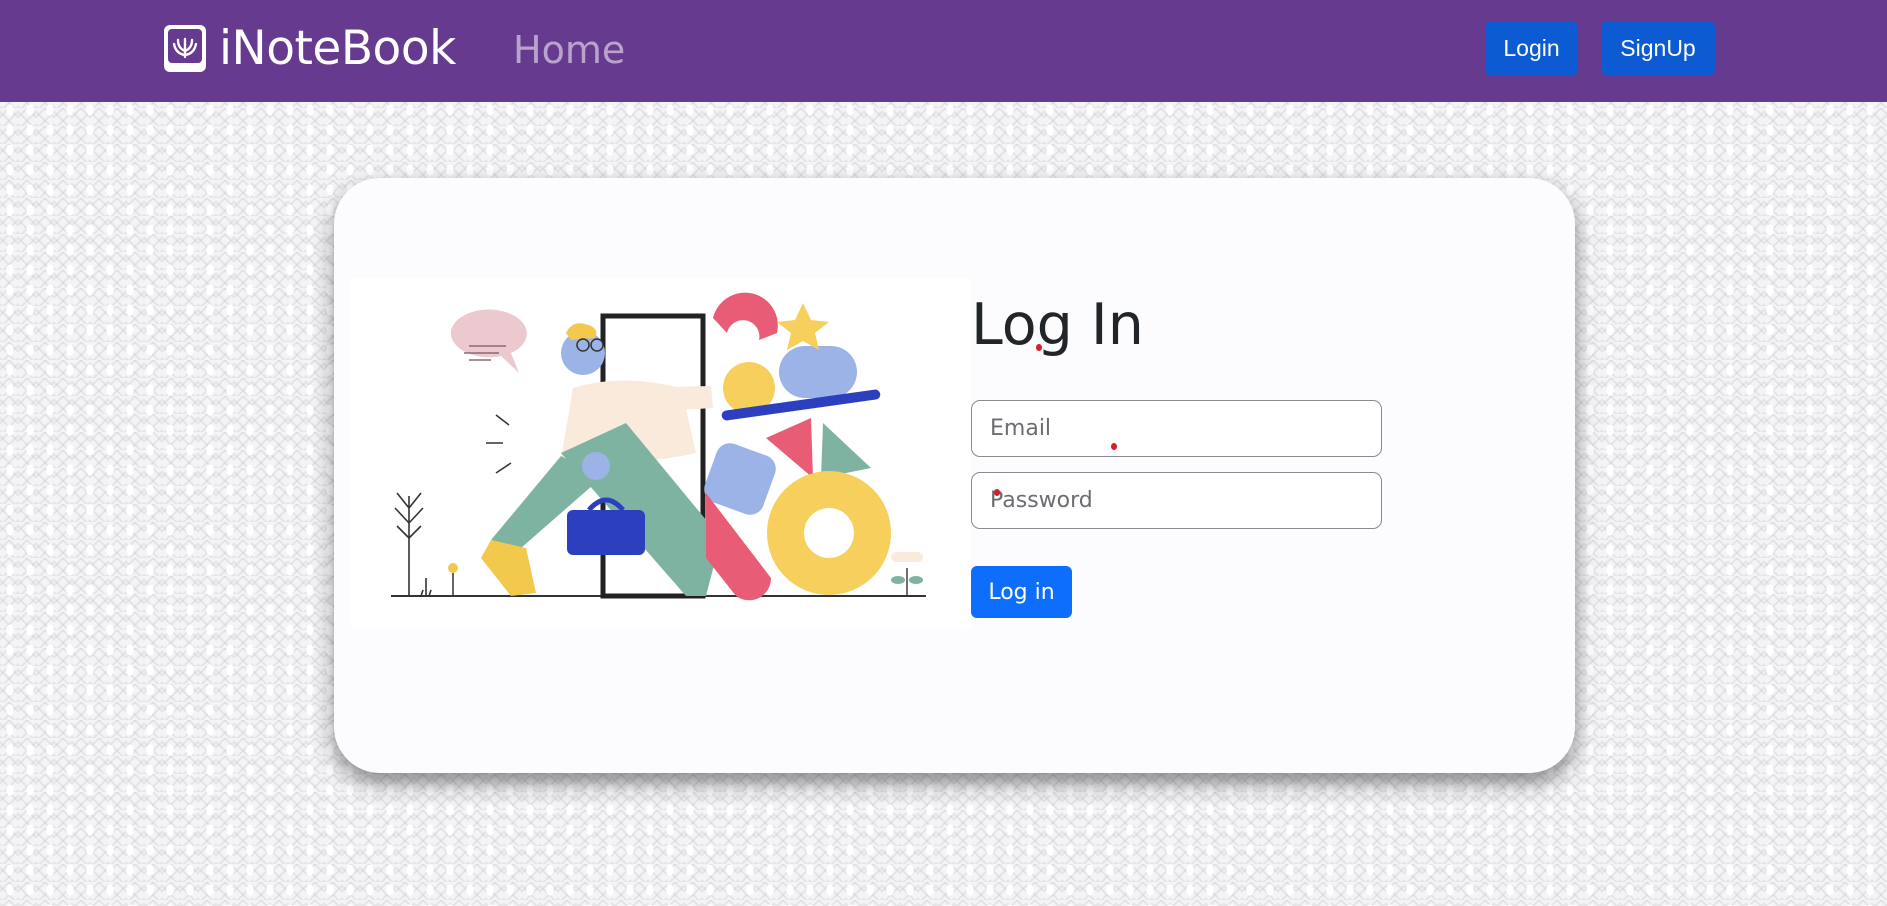  I want to click on login-submit-button: Log in, so click(1021, 592).